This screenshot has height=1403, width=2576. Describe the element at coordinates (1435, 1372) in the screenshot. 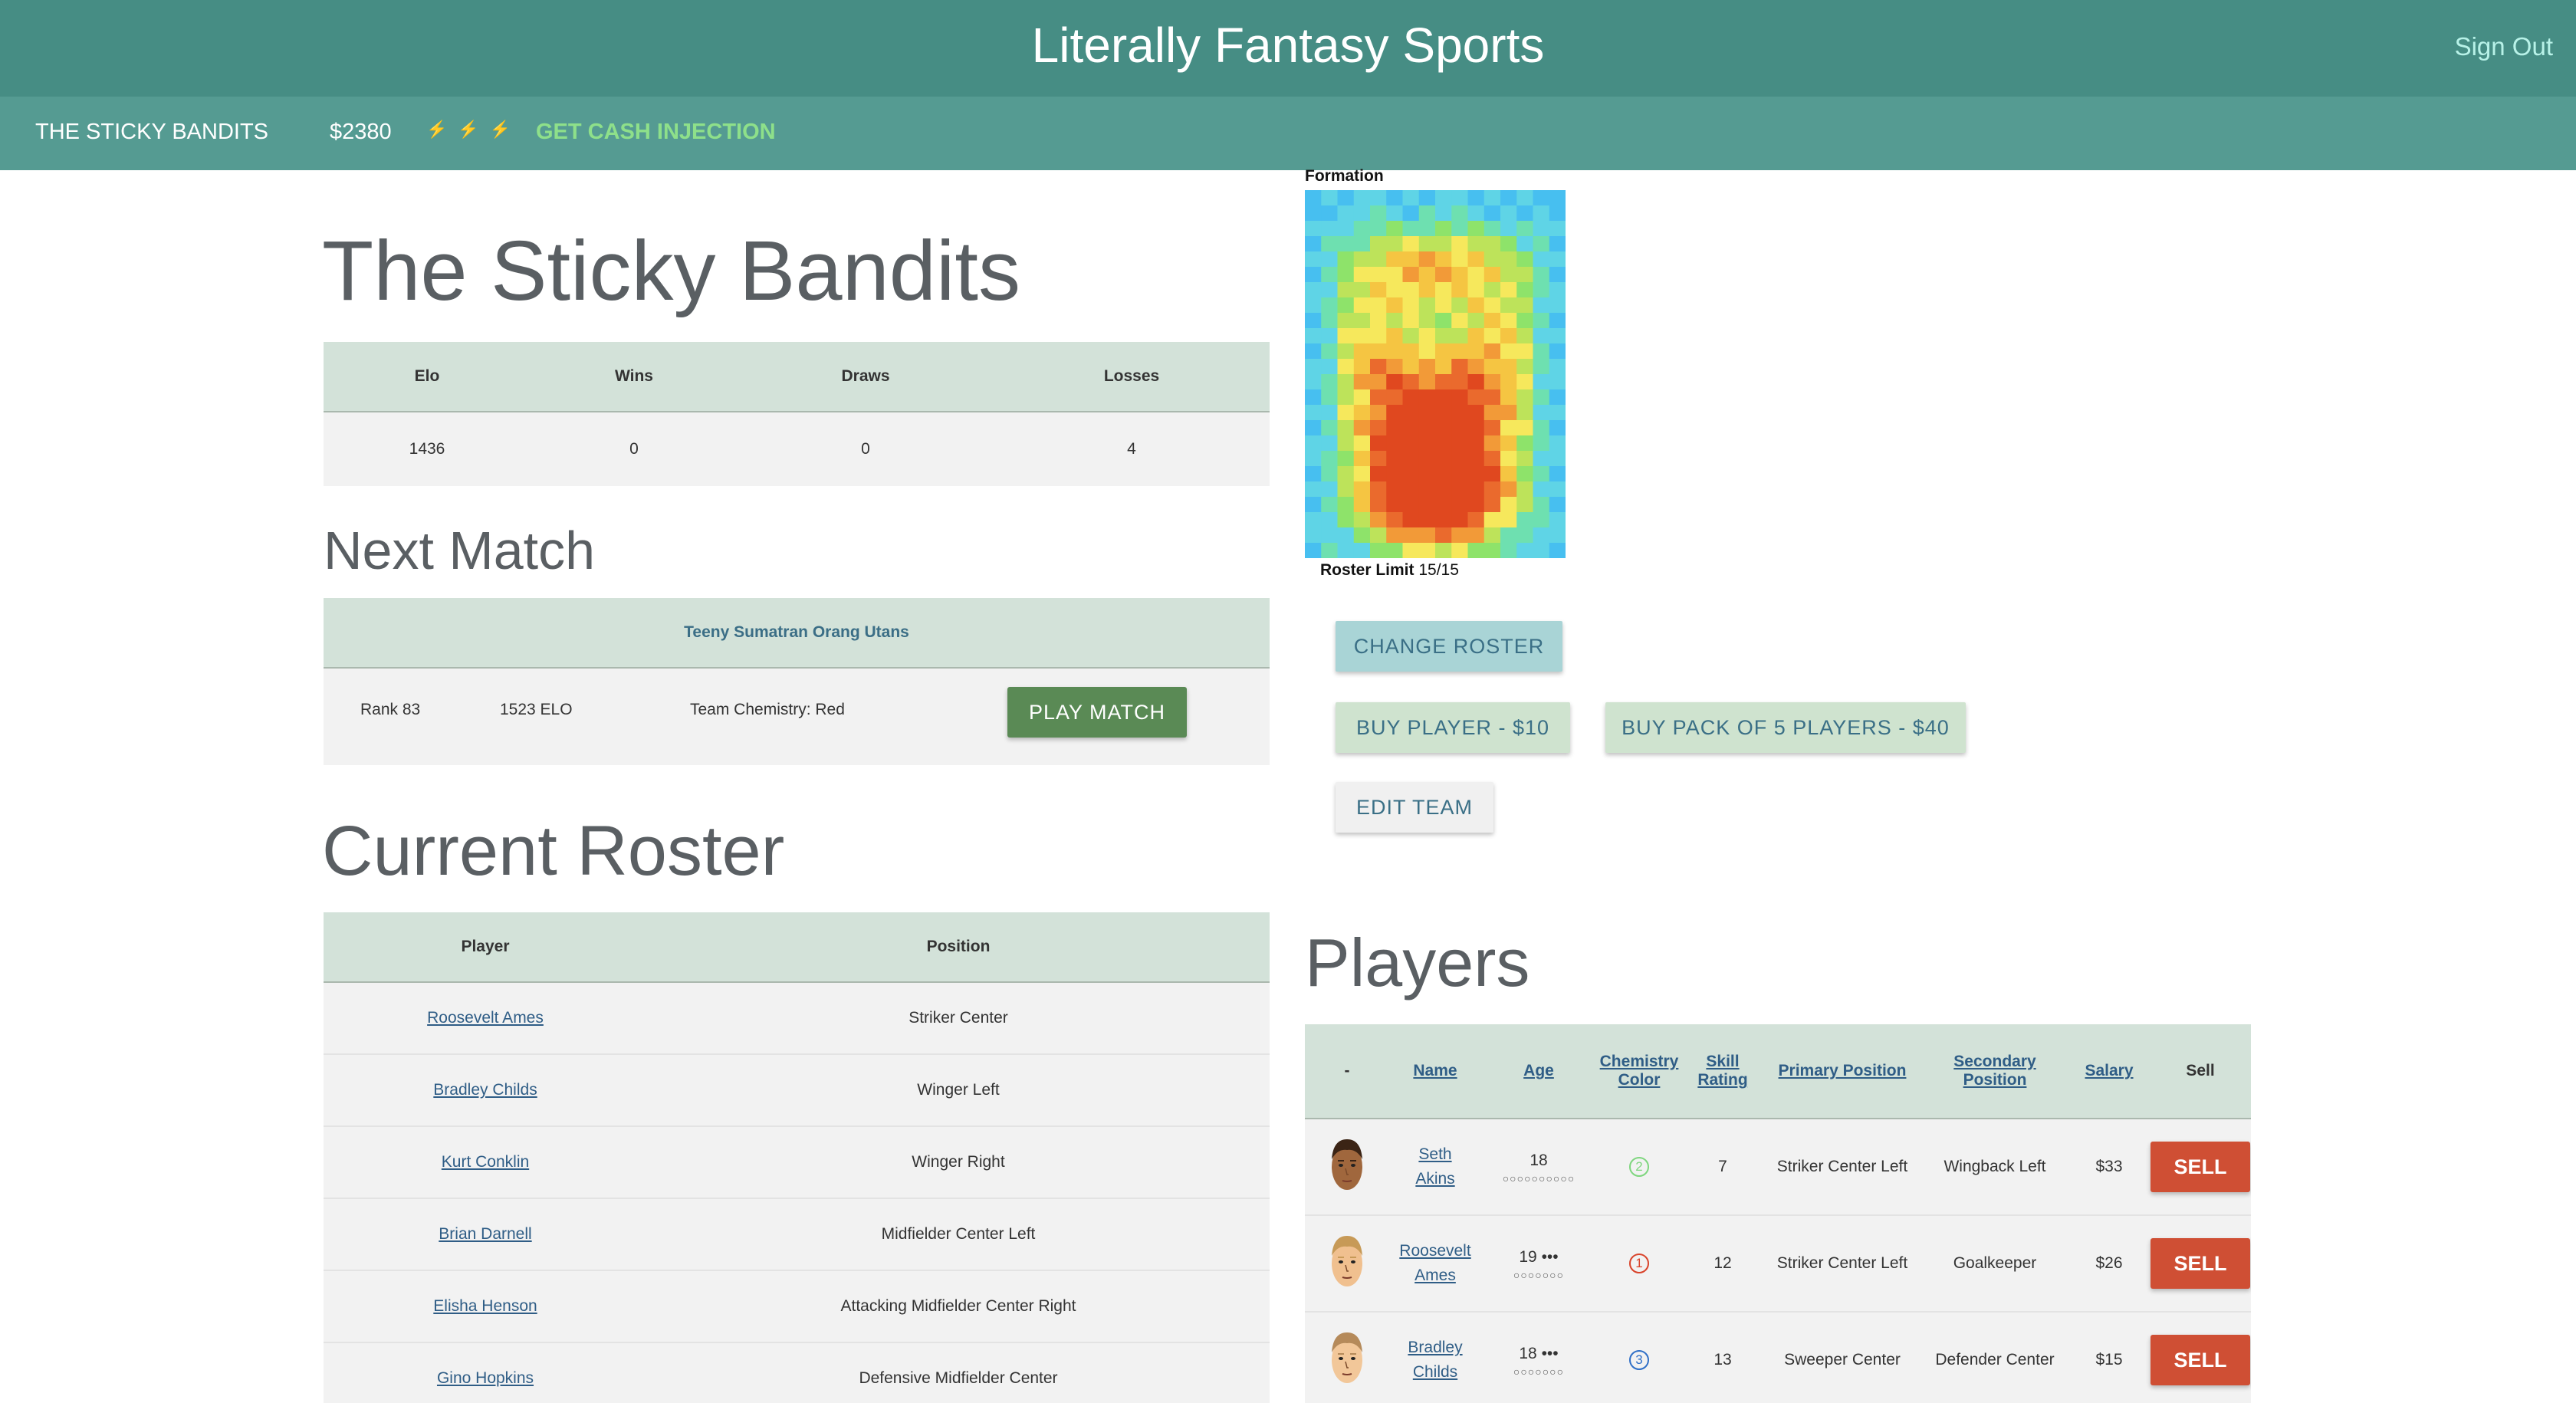

I see `player-last-name: Childs` at that location.